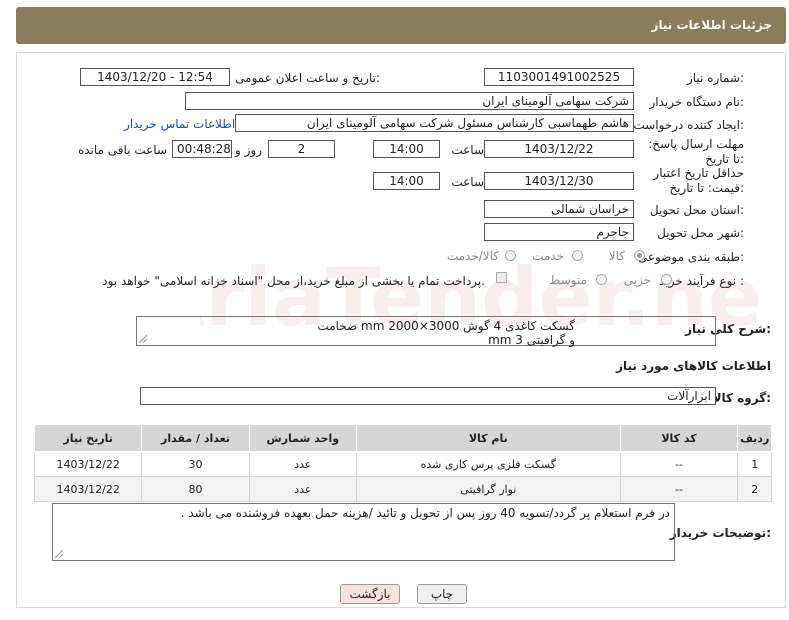 The height and width of the screenshot is (620, 789). What do you see at coordinates (696, 210) in the screenshot?
I see `province-label: استان محل تحویل:` at bounding box center [696, 210].